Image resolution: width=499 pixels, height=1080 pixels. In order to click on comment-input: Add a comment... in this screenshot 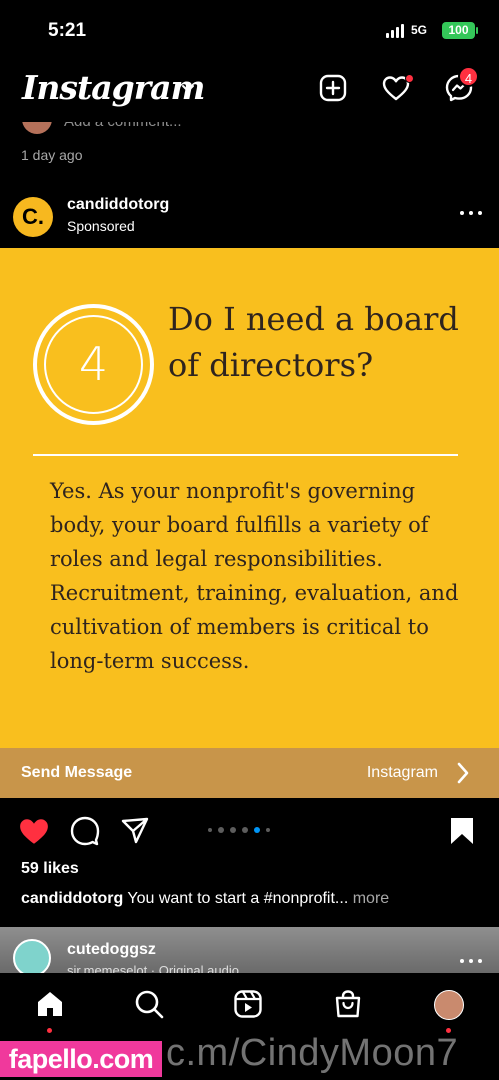, I will do `click(123, 126)`.